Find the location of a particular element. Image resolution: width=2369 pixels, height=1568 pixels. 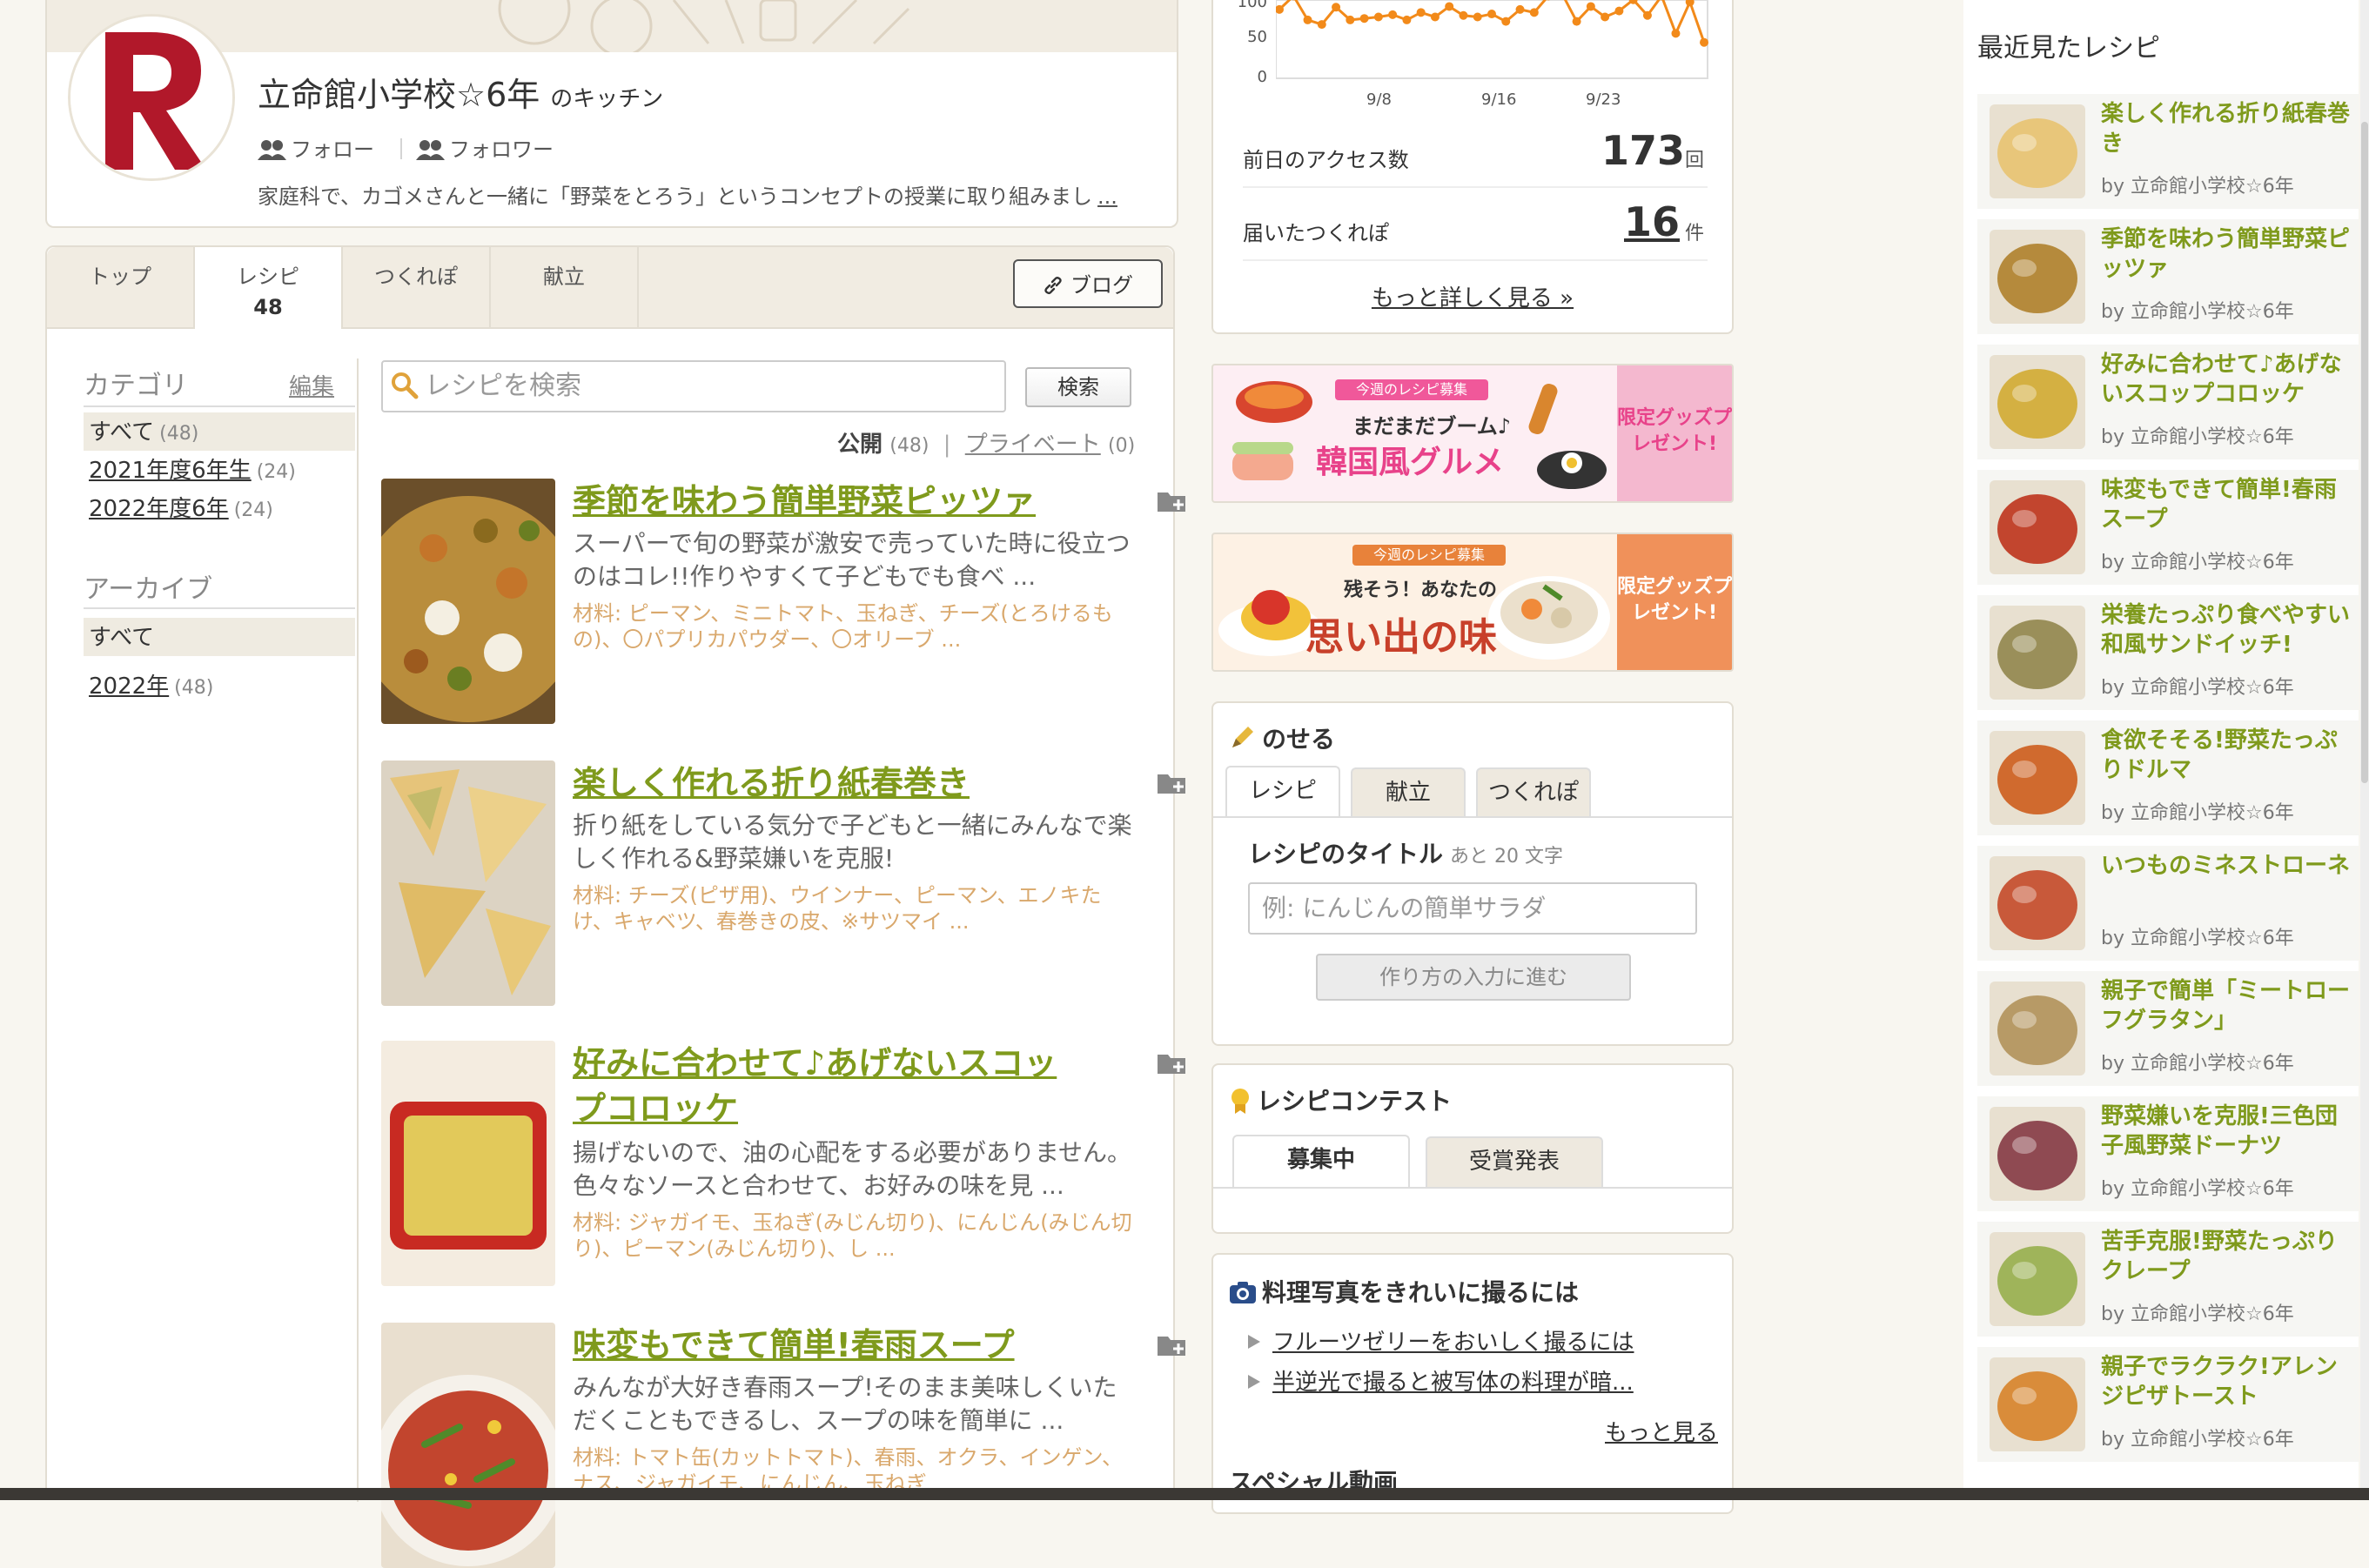

sidebar-divider is located at coordinates (358, 930).